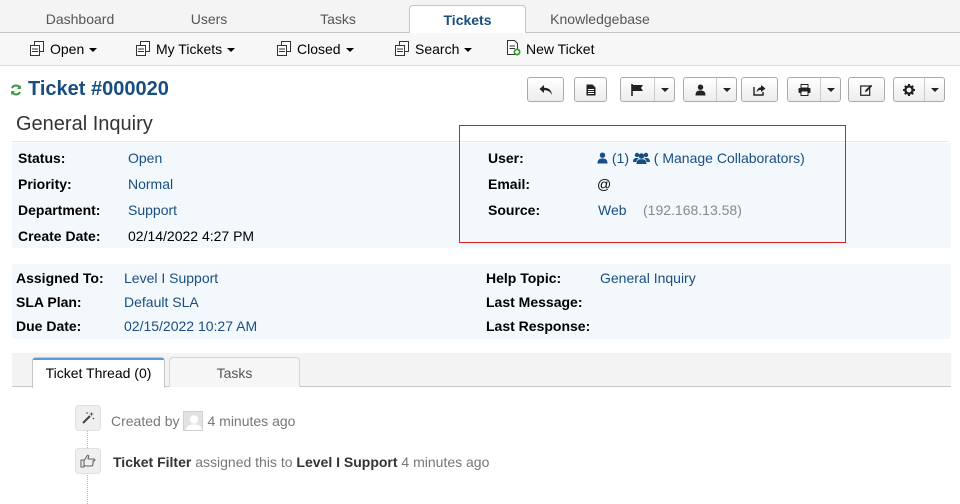 The width and height of the screenshot is (960, 504). I want to click on status-label: Status:, so click(42, 158).